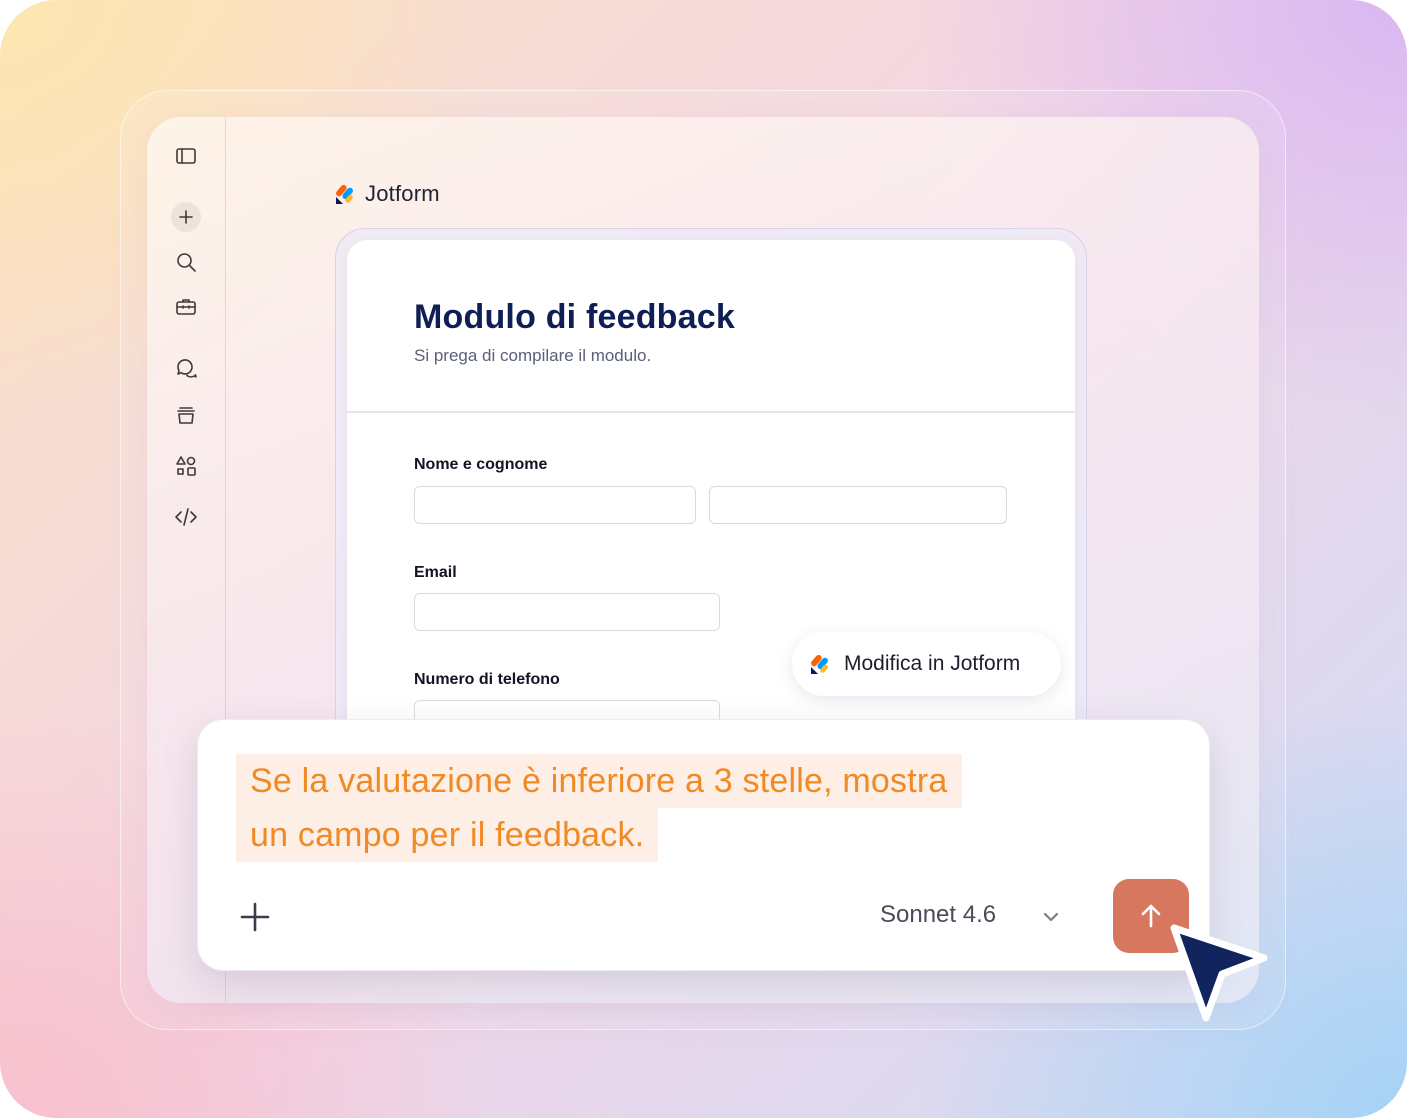  I want to click on first-name-input, so click(555, 505).